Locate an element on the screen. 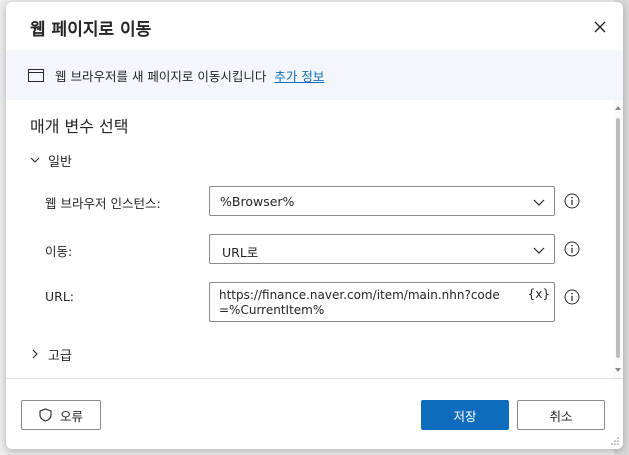 The height and width of the screenshot is (455, 629). advanced-group-toggle: 고급 is located at coordinates (51, 354).